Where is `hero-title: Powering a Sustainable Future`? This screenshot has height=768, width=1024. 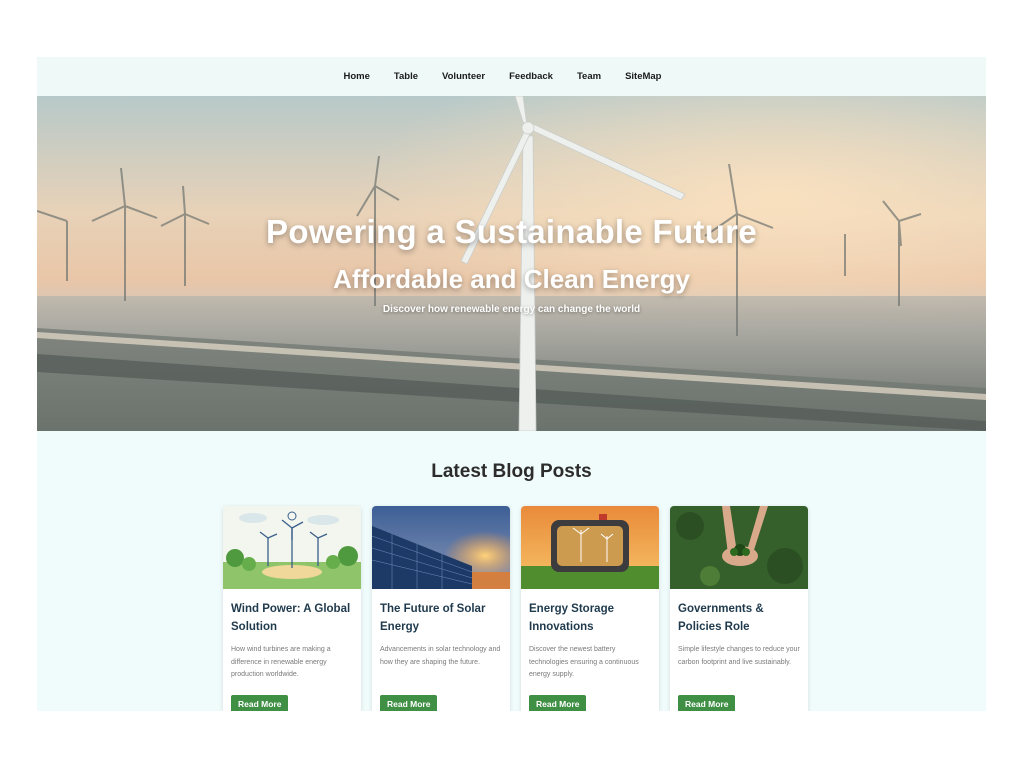 hero-title: Powering a Sustainable Future is located at coordinates (511, 231).